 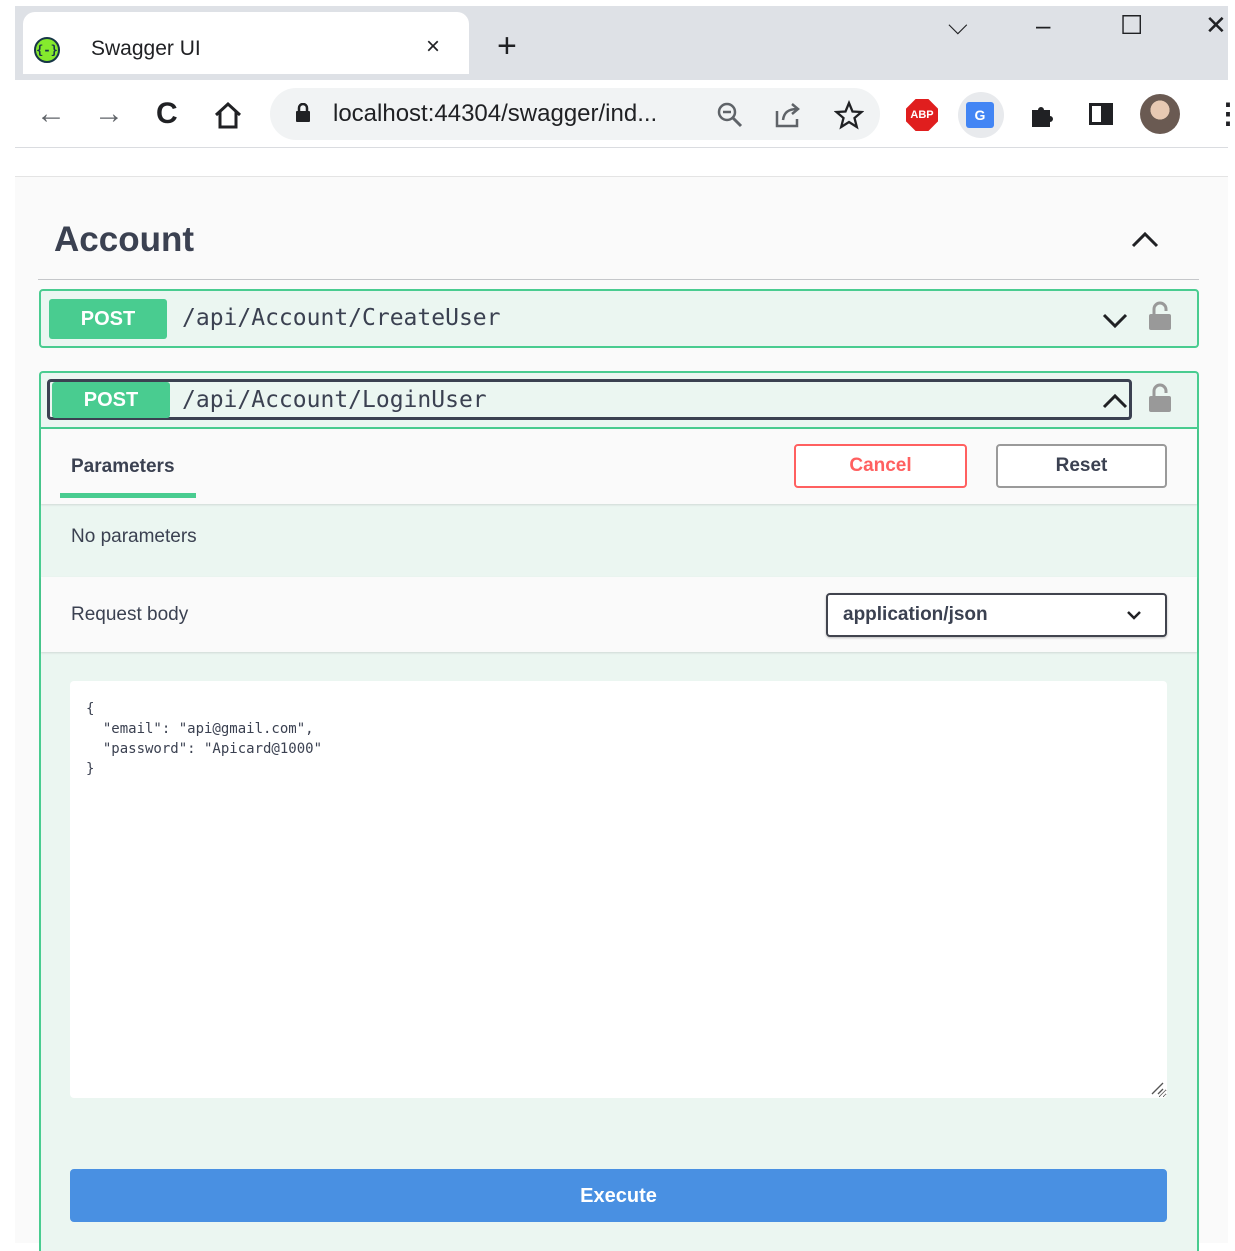 I want to click on swagger-favicon-icon: {-}, so click(x=47, y=50).